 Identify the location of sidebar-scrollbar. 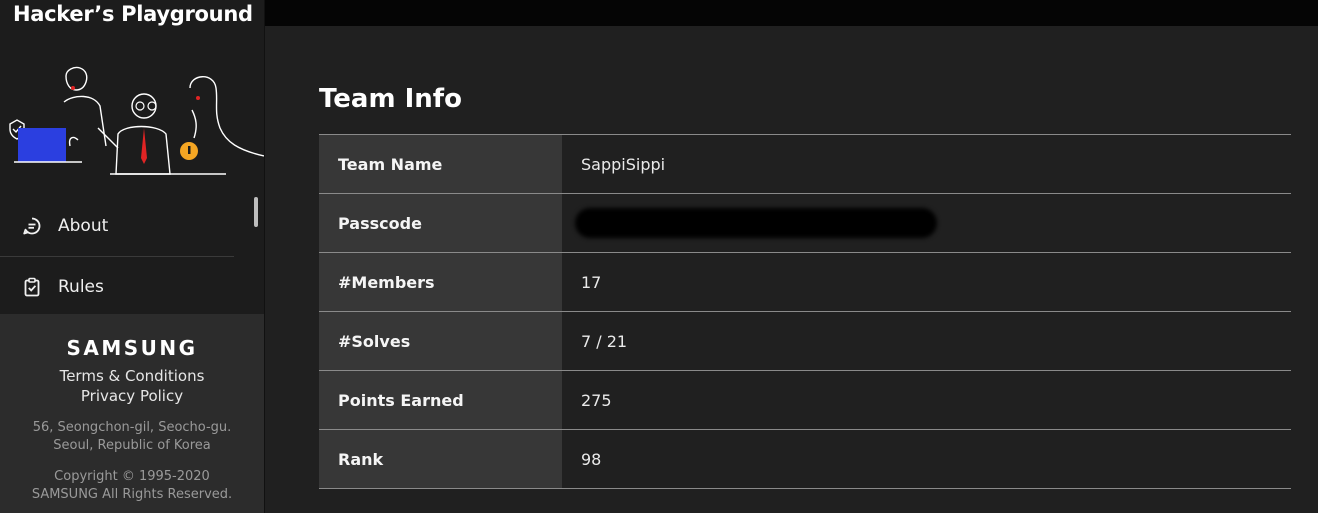
(256, 212).